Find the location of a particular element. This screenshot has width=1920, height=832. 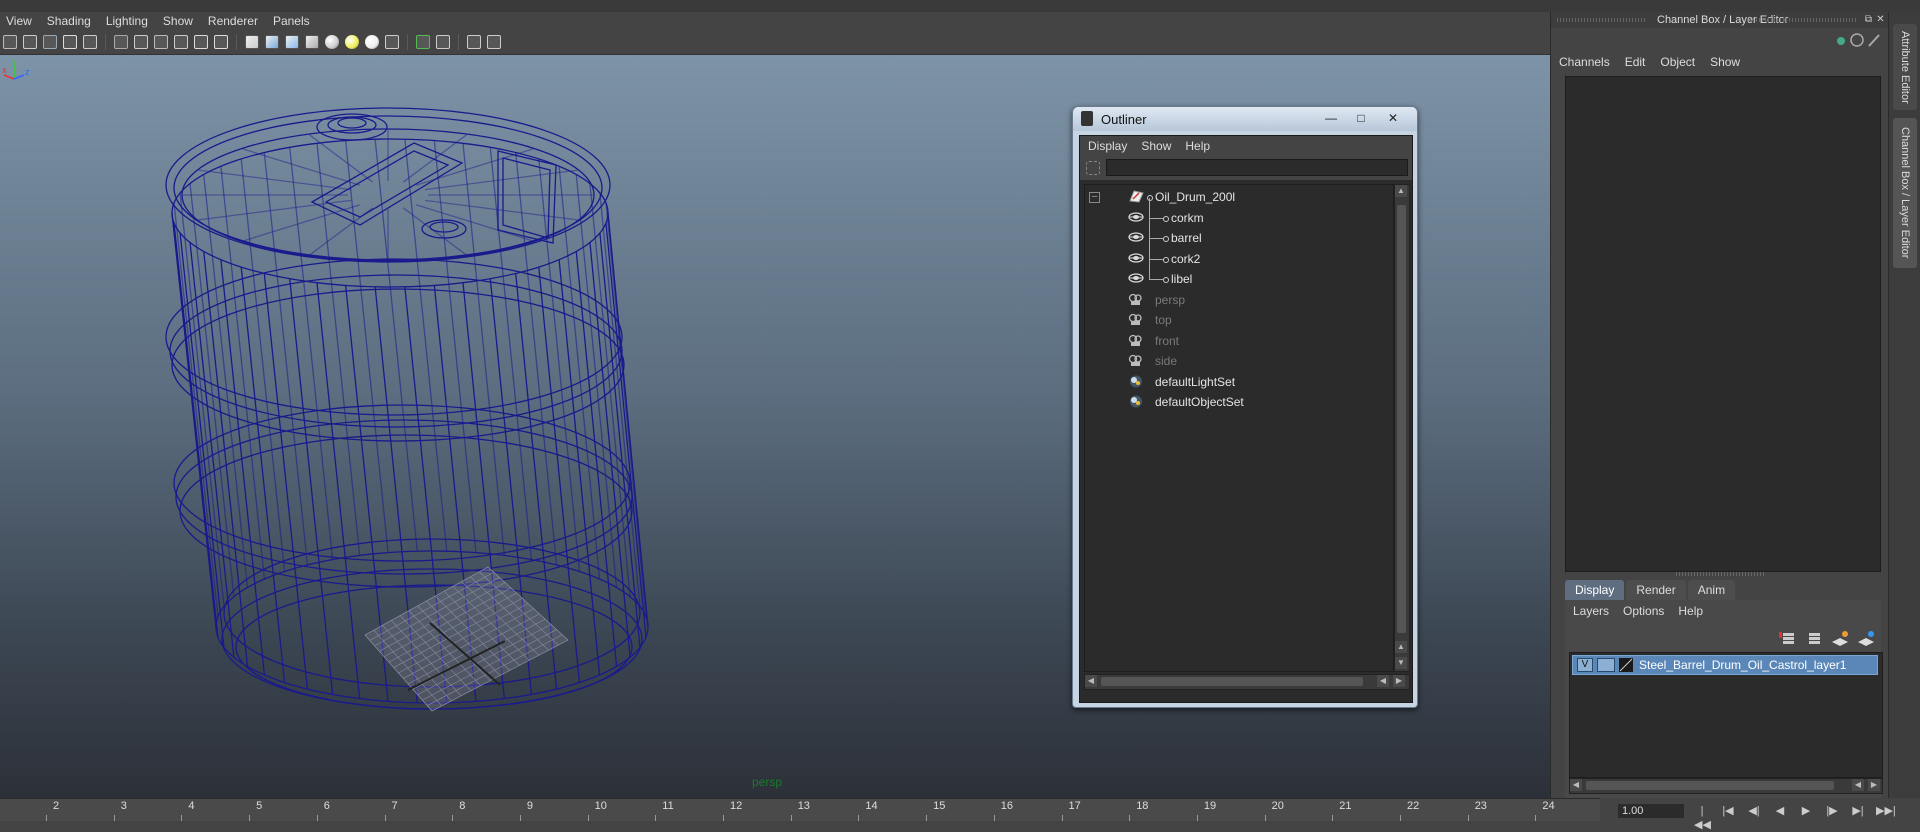

step-back-key-icon: |◀ is located at coordinates (1728, 811).